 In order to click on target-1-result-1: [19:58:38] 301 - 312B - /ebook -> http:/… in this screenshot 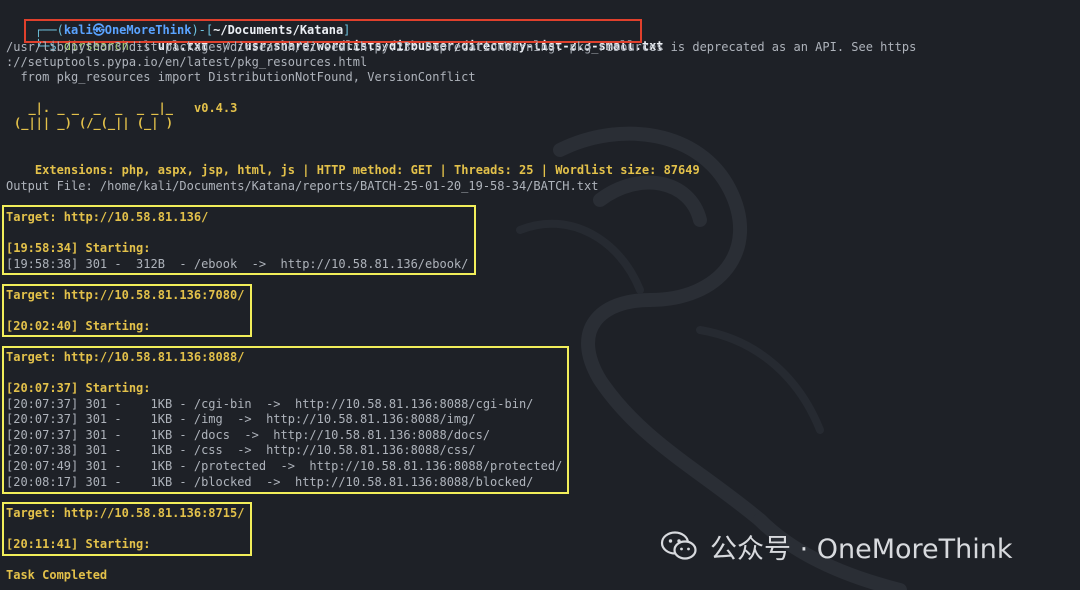, I will do `click(237, 264)`.